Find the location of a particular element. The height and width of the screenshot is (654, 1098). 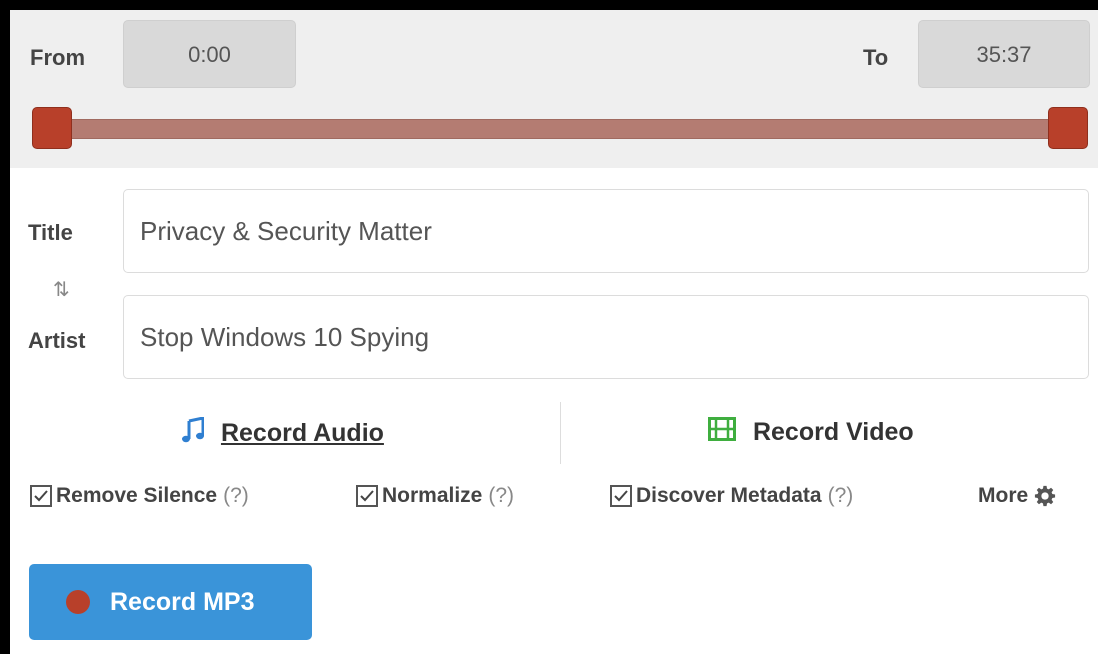

from-label: From is located at coordinates (57, 57).